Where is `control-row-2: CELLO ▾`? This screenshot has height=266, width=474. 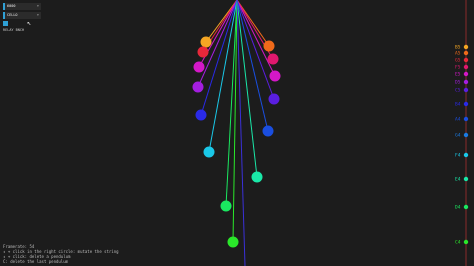 control-row-2: CELLO ▾ is located at coordinates (22, 15).